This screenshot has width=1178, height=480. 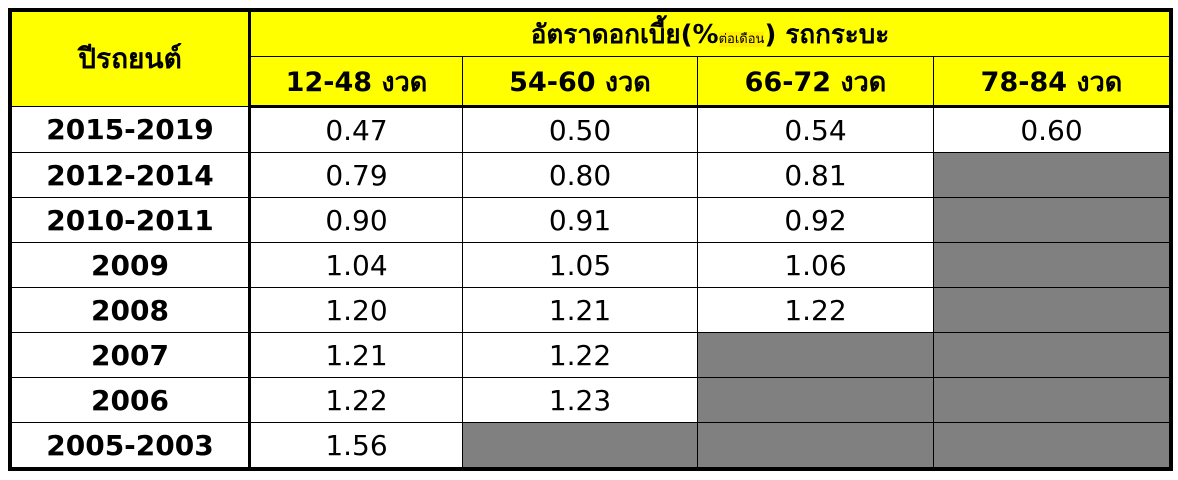 What do you see at coordinates (130, 220) in the screenshot?
I see `year-cell: 2010-2011` at bounding box center [130, 220].